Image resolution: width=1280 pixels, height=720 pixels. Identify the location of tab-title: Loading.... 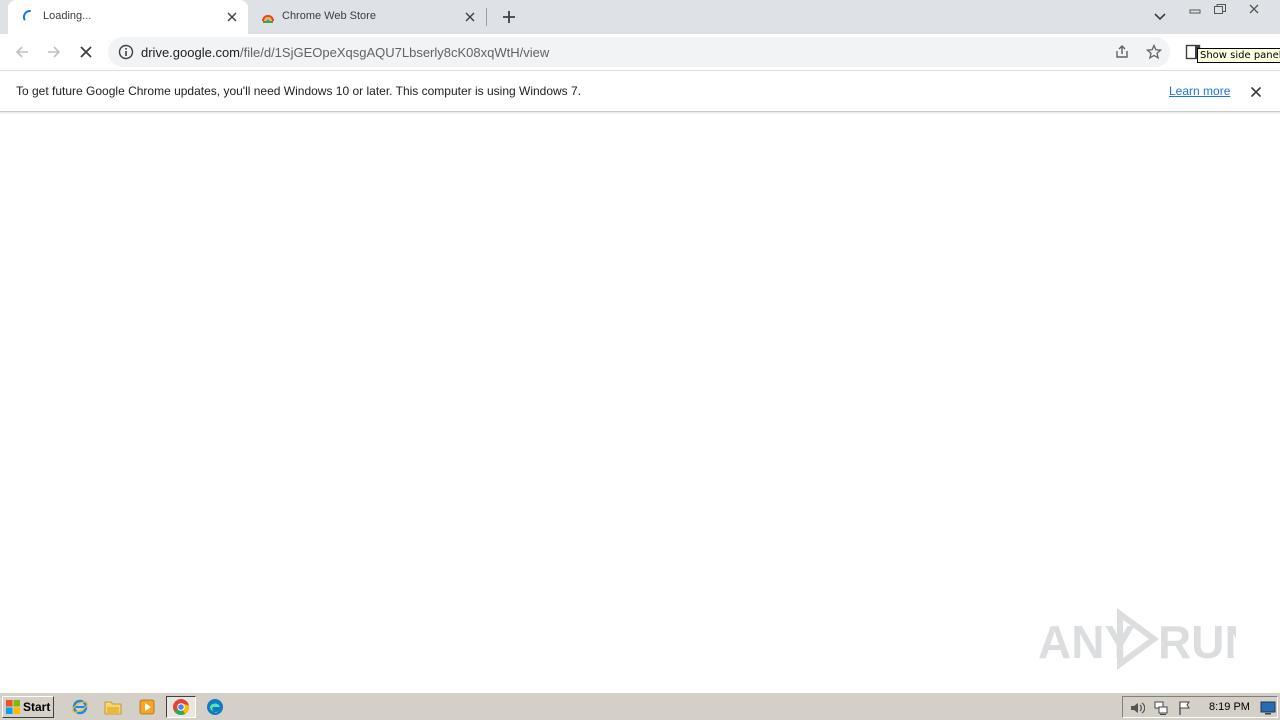
(67, 16).